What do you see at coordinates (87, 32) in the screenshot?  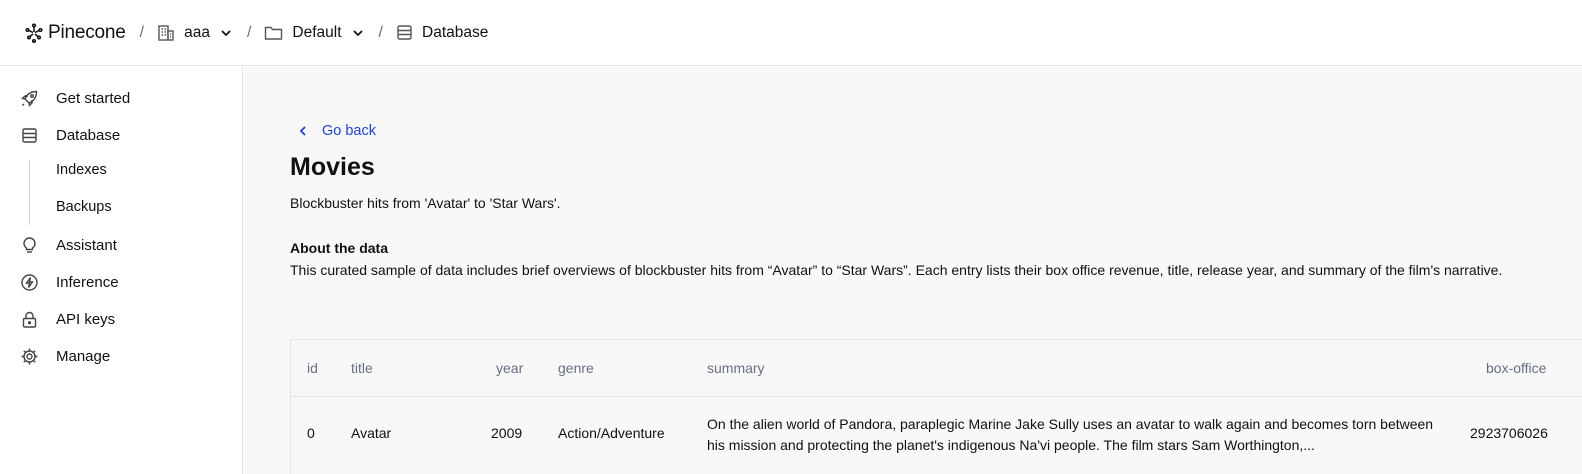 I see `logo-text: Pinecone` at bounding box center [87, 32].